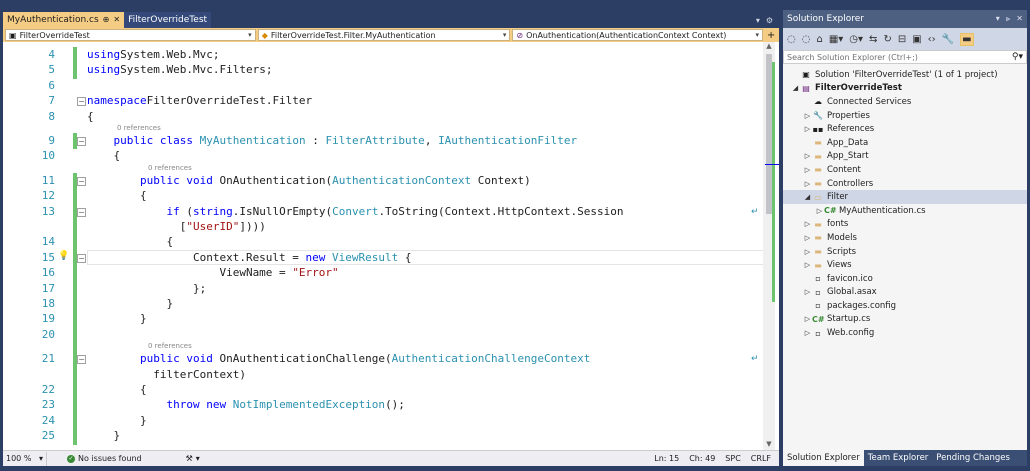  Describe the element at coordinates (905, 143) in the screenshot. I see `tree-item: ▬ App_Data` at that location.